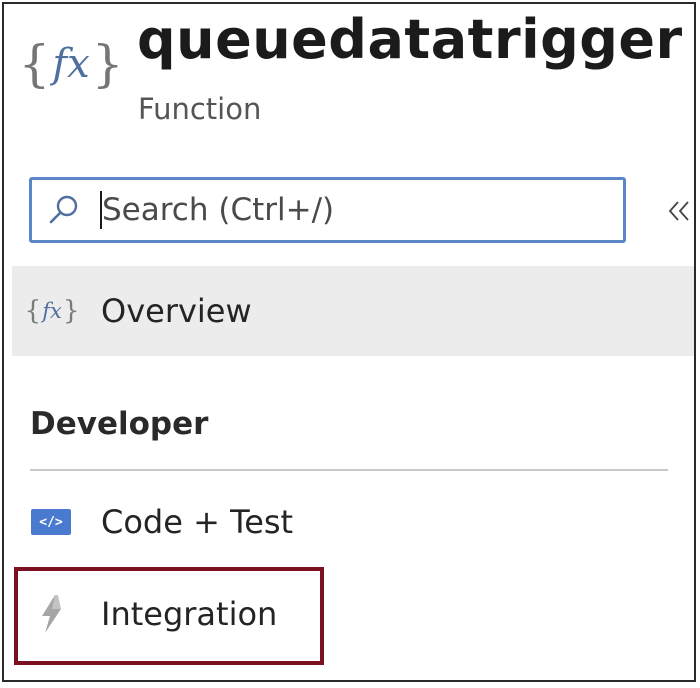 The image size is (700, 688). Describe the element at coordinates (353, 522) in the screenshot. I see `nav-item-code-test: </> Code + Test` at that location.